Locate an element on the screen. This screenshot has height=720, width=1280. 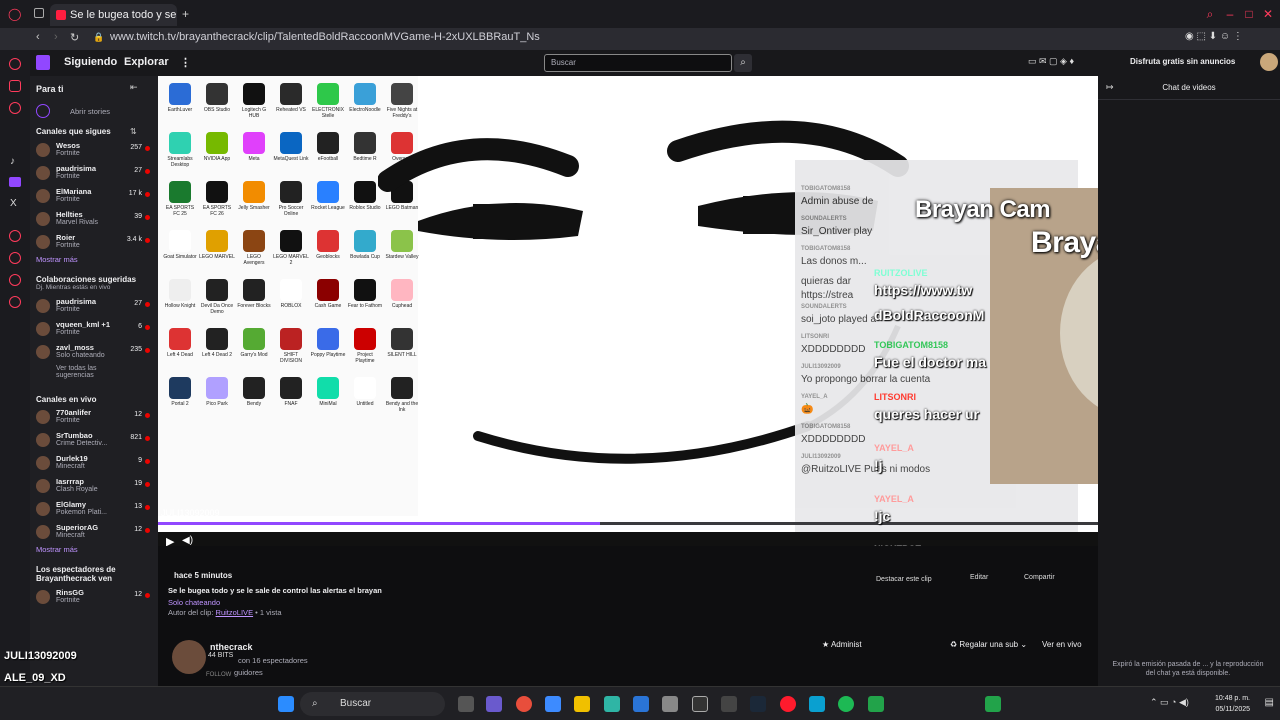
chrome-icon is located at coordinates (524, 704).